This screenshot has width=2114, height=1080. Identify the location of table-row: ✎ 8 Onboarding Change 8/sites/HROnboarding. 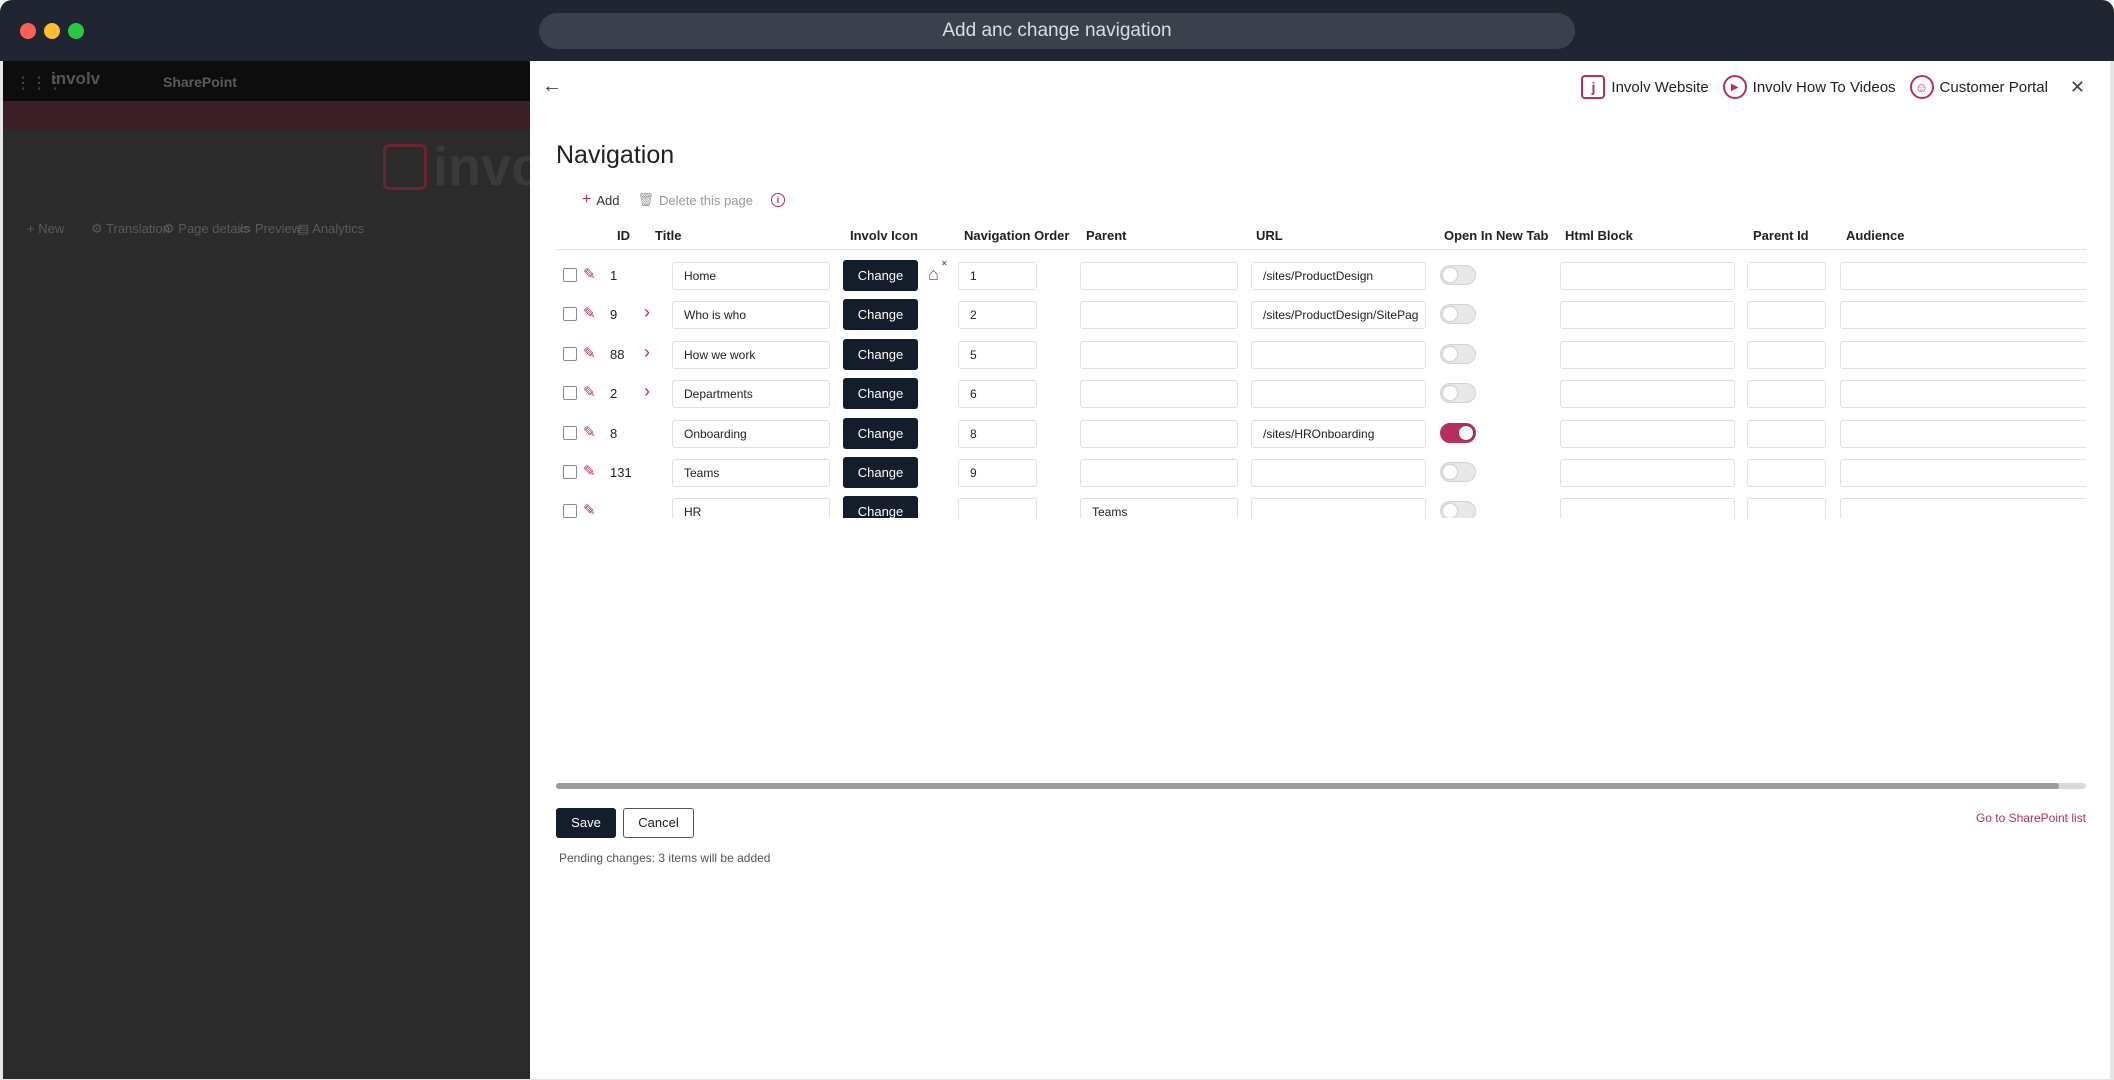
(1321, 433).